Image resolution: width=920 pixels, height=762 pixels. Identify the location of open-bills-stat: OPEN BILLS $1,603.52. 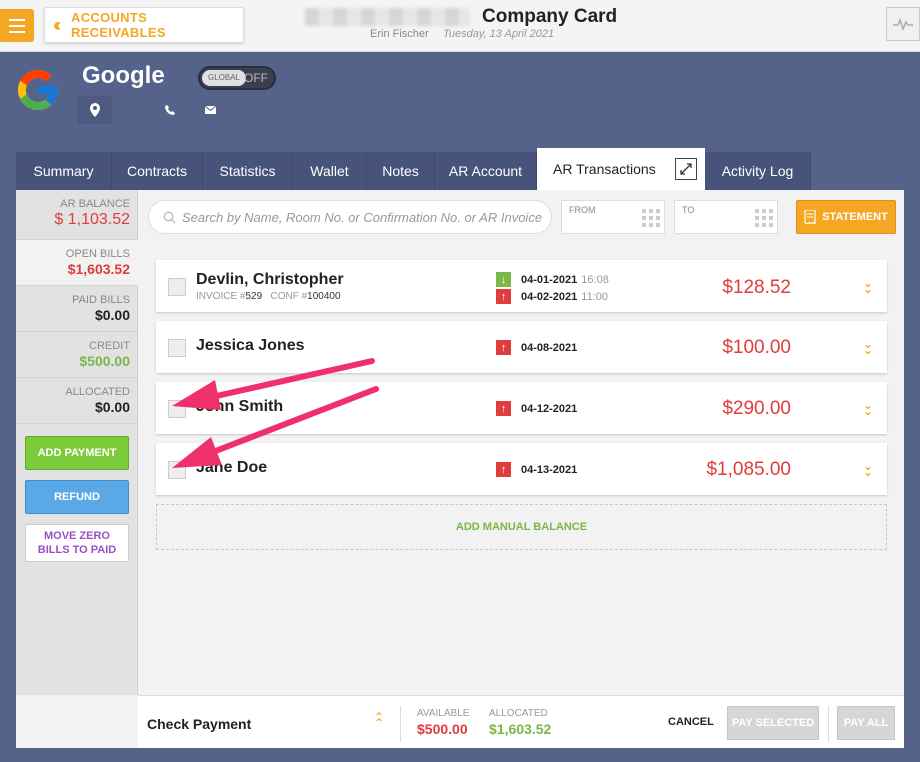
(77, 263).